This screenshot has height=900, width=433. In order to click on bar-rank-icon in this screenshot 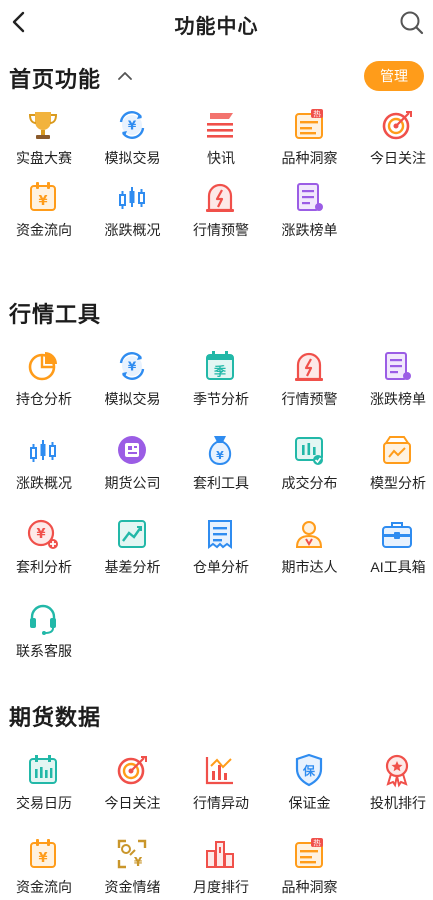, I will do `click(220, 854)`.